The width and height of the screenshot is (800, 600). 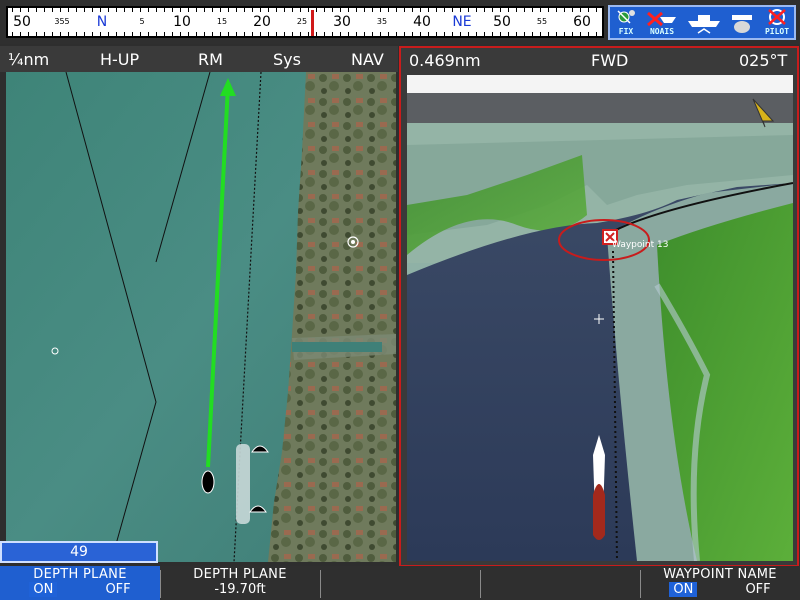 I want to click on pilot-label: PILOT, so click(x=777, y=31).